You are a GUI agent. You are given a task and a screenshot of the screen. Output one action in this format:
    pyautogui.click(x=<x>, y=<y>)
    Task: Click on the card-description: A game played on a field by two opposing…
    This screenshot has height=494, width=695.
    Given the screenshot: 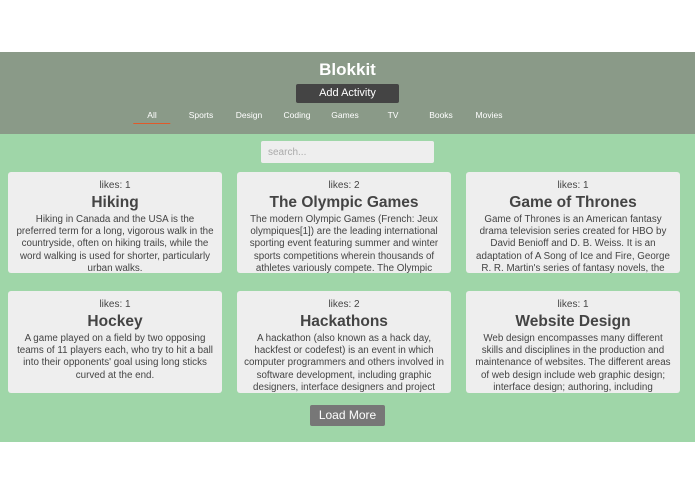 What is the action you would take?
    pyautogui.click(x=115, y=357)
    